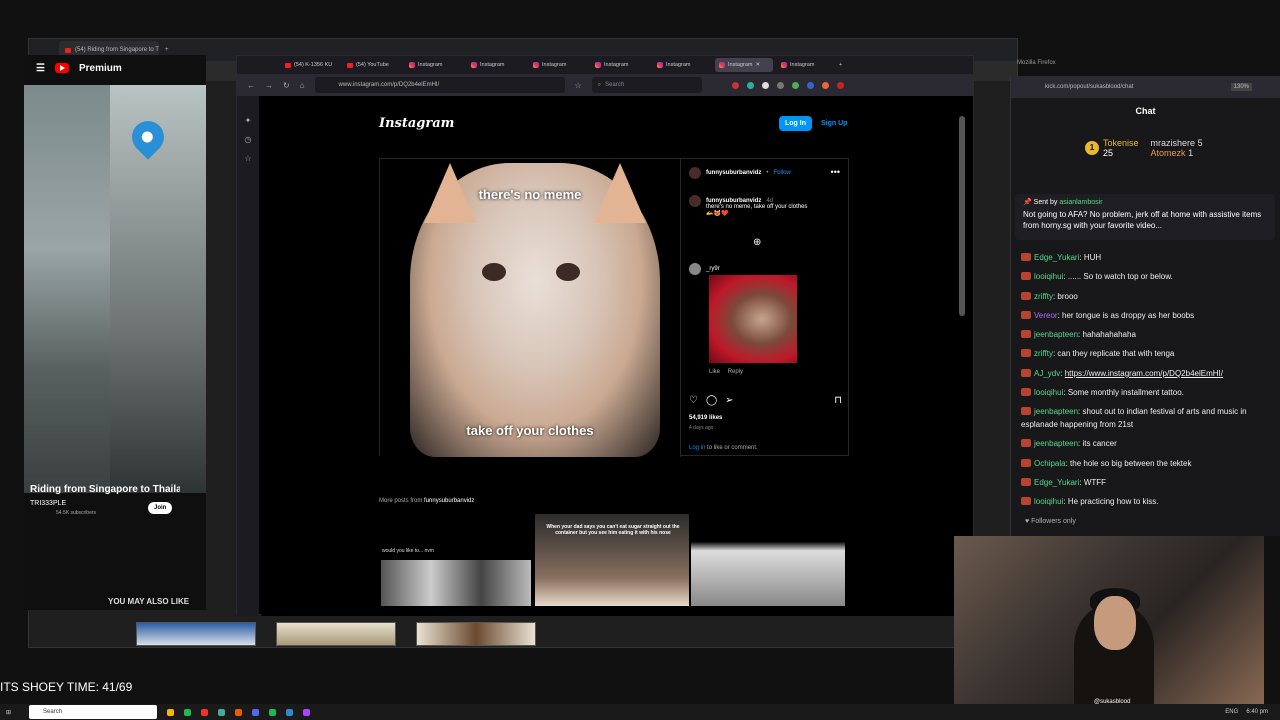  What do you see at coordinates (697, 448) in the screenshot?
I see `login-link: Log in` at bounding box center [697, 448].